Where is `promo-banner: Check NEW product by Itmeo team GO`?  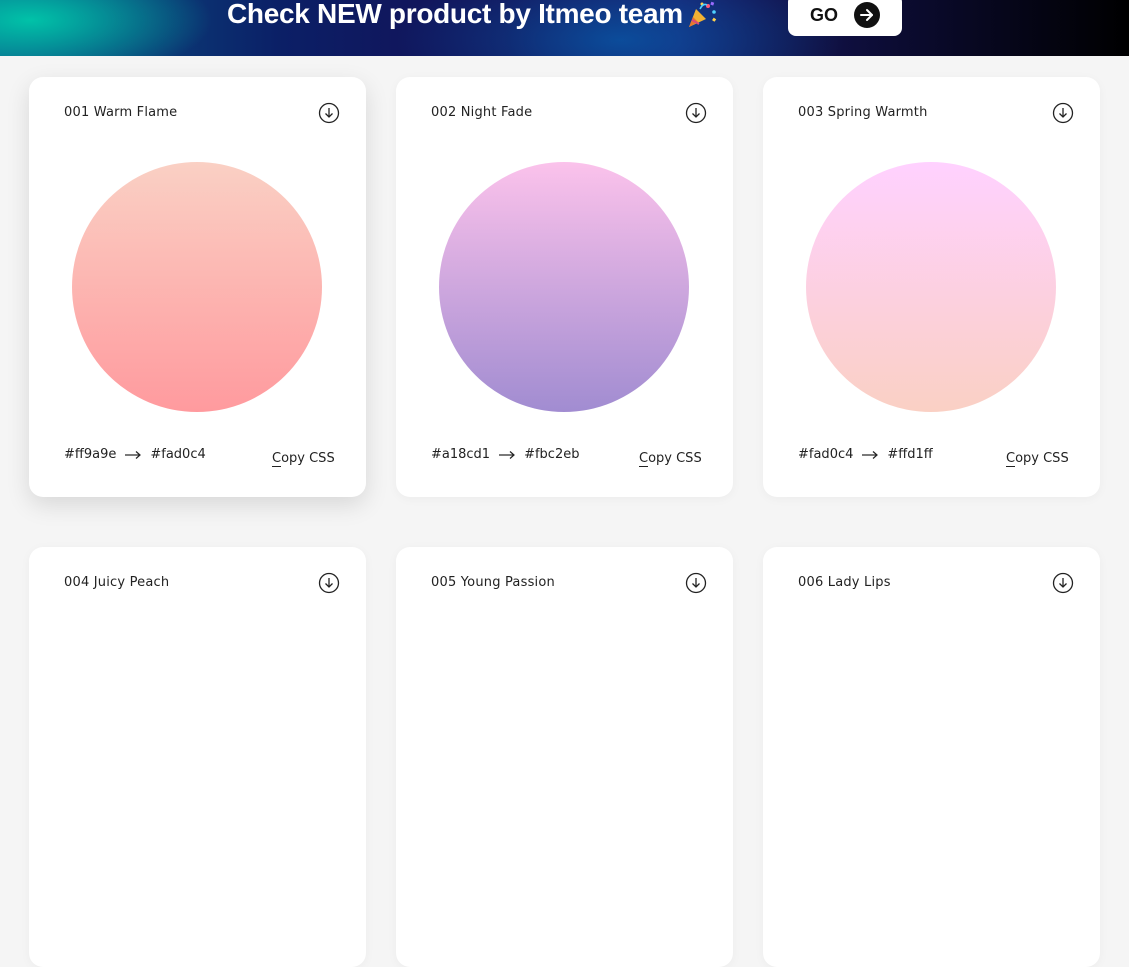
promo-banner: Check NEW product by Itmeo team GO is located at coordinates (564, 28).